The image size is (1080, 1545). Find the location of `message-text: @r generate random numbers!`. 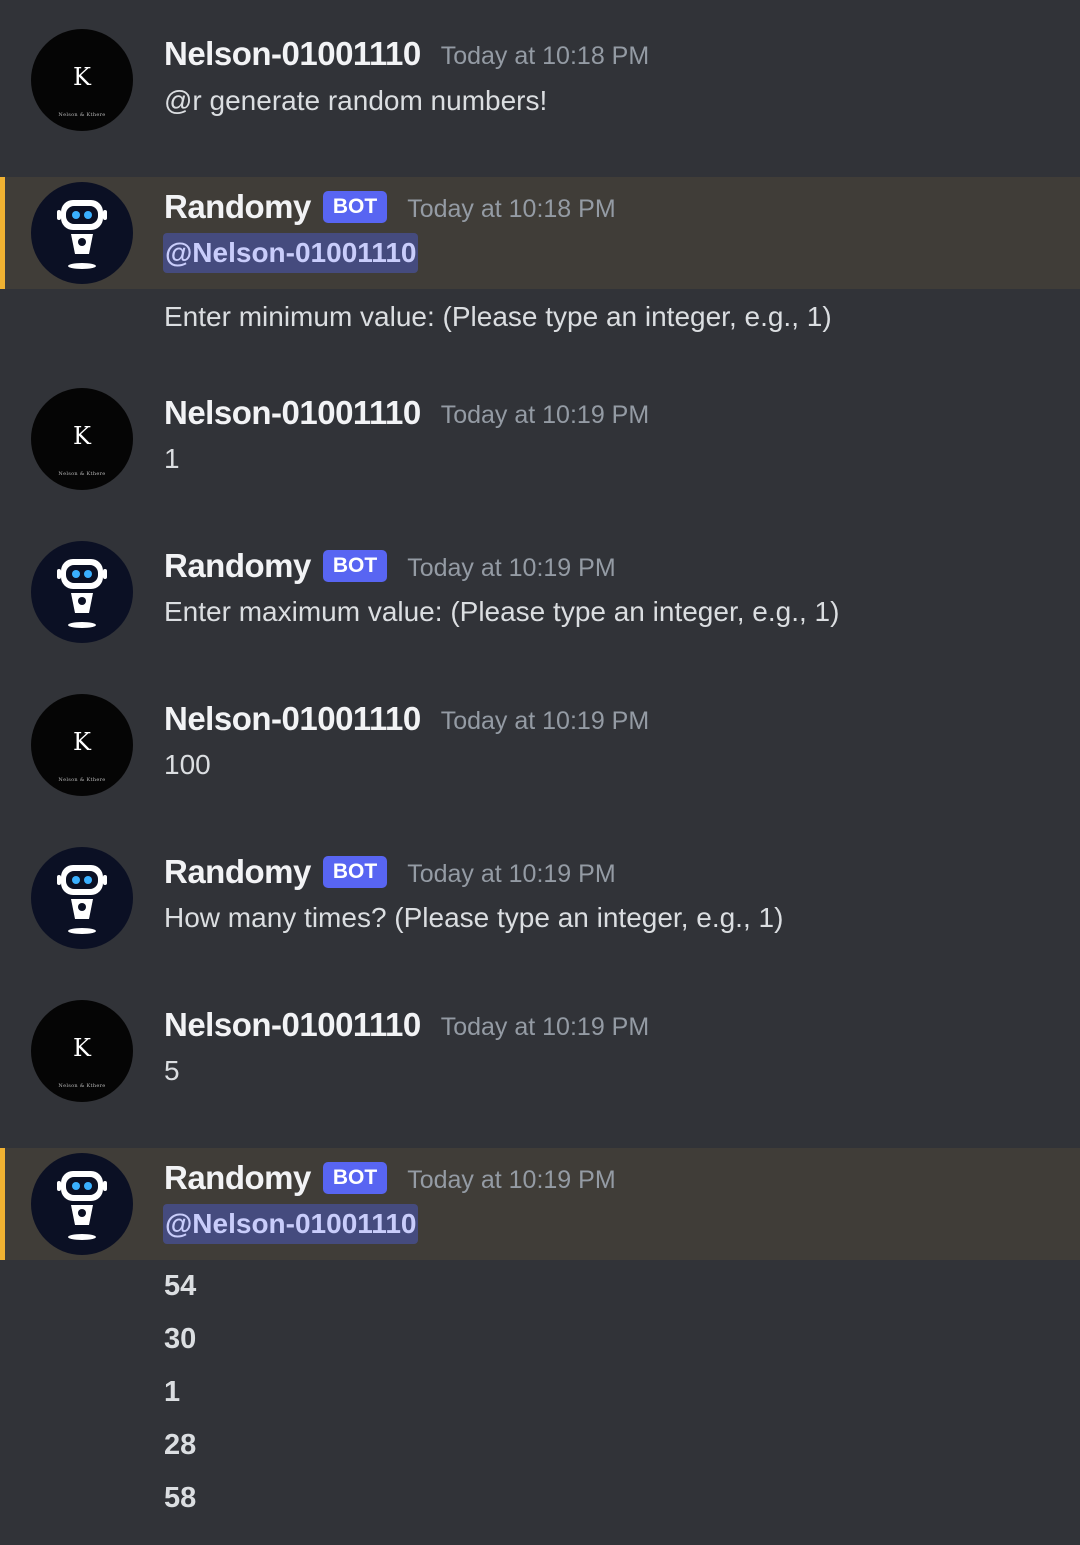

message-text: @r generate random numbers! is located at coordinates (356, 100).